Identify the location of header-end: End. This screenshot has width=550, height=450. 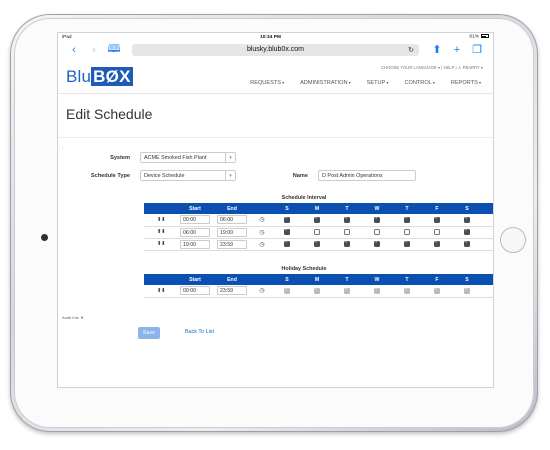
(232, 208).